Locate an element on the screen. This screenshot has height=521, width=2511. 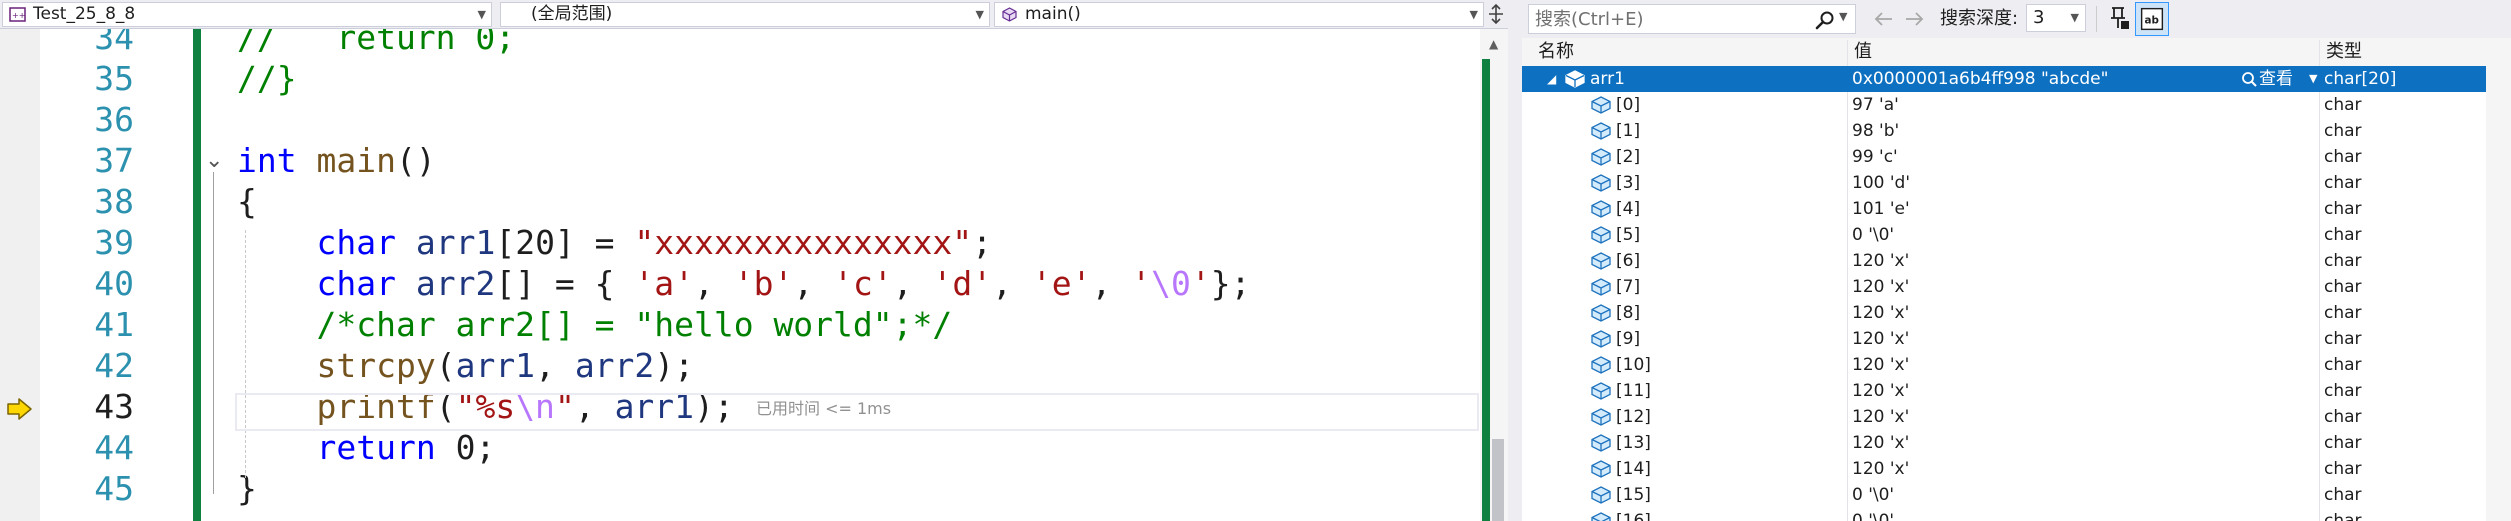
svg-text: ab is located at coordinates (2151, 21).